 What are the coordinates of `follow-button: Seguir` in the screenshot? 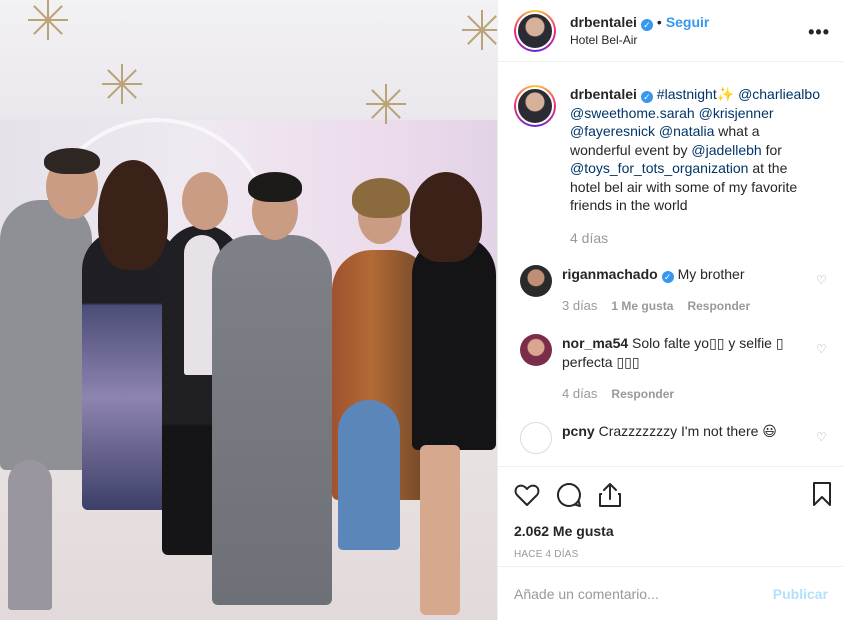 It's located at (688, 22).